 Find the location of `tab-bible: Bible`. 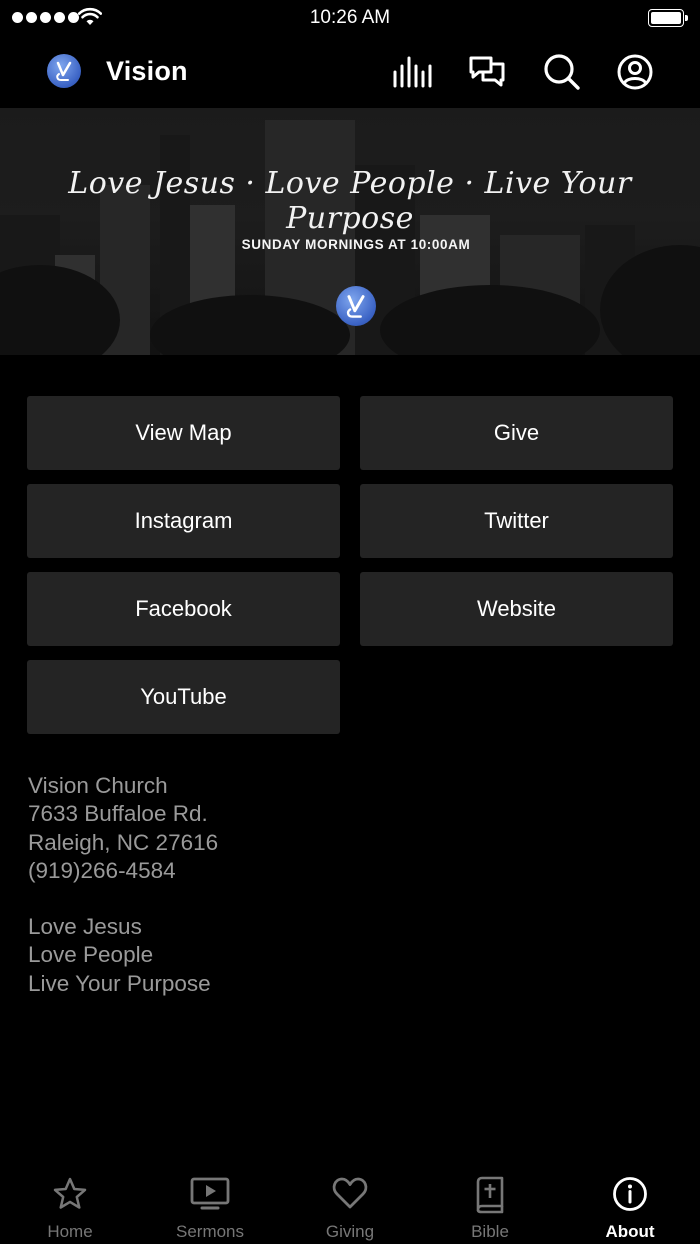

tab-bible: Bible is located at coordinates (490, 1202).